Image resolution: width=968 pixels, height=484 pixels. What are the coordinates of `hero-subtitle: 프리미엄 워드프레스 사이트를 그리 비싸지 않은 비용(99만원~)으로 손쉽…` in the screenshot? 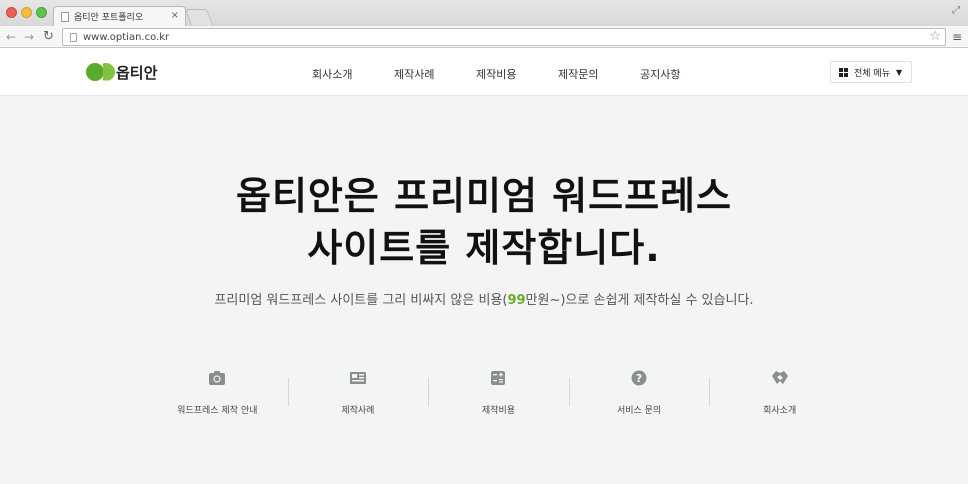 It's located at (484, 298).